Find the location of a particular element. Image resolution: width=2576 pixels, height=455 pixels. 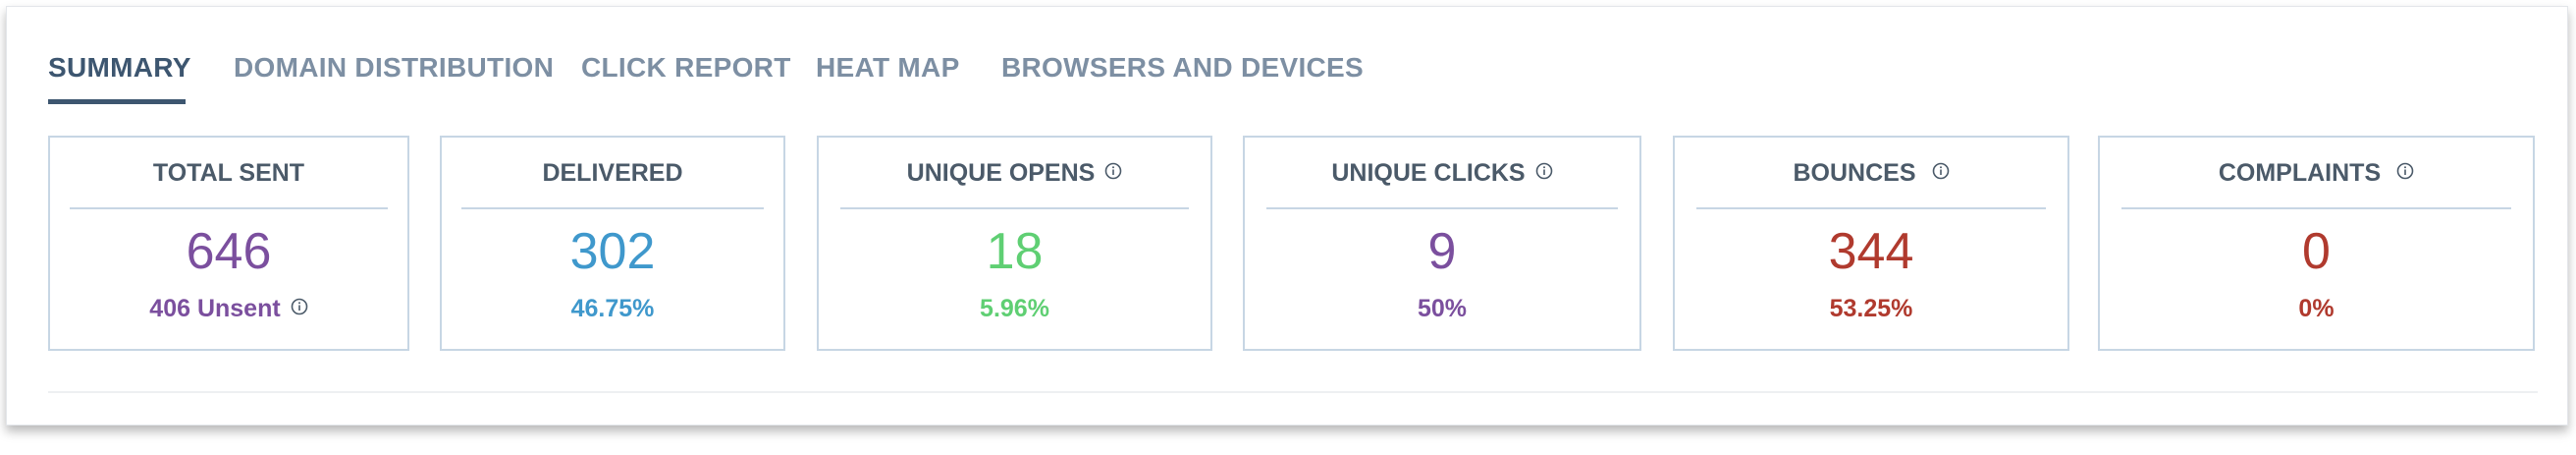

unsent-count: 406 Unsent is located at coordinates (215, 308).